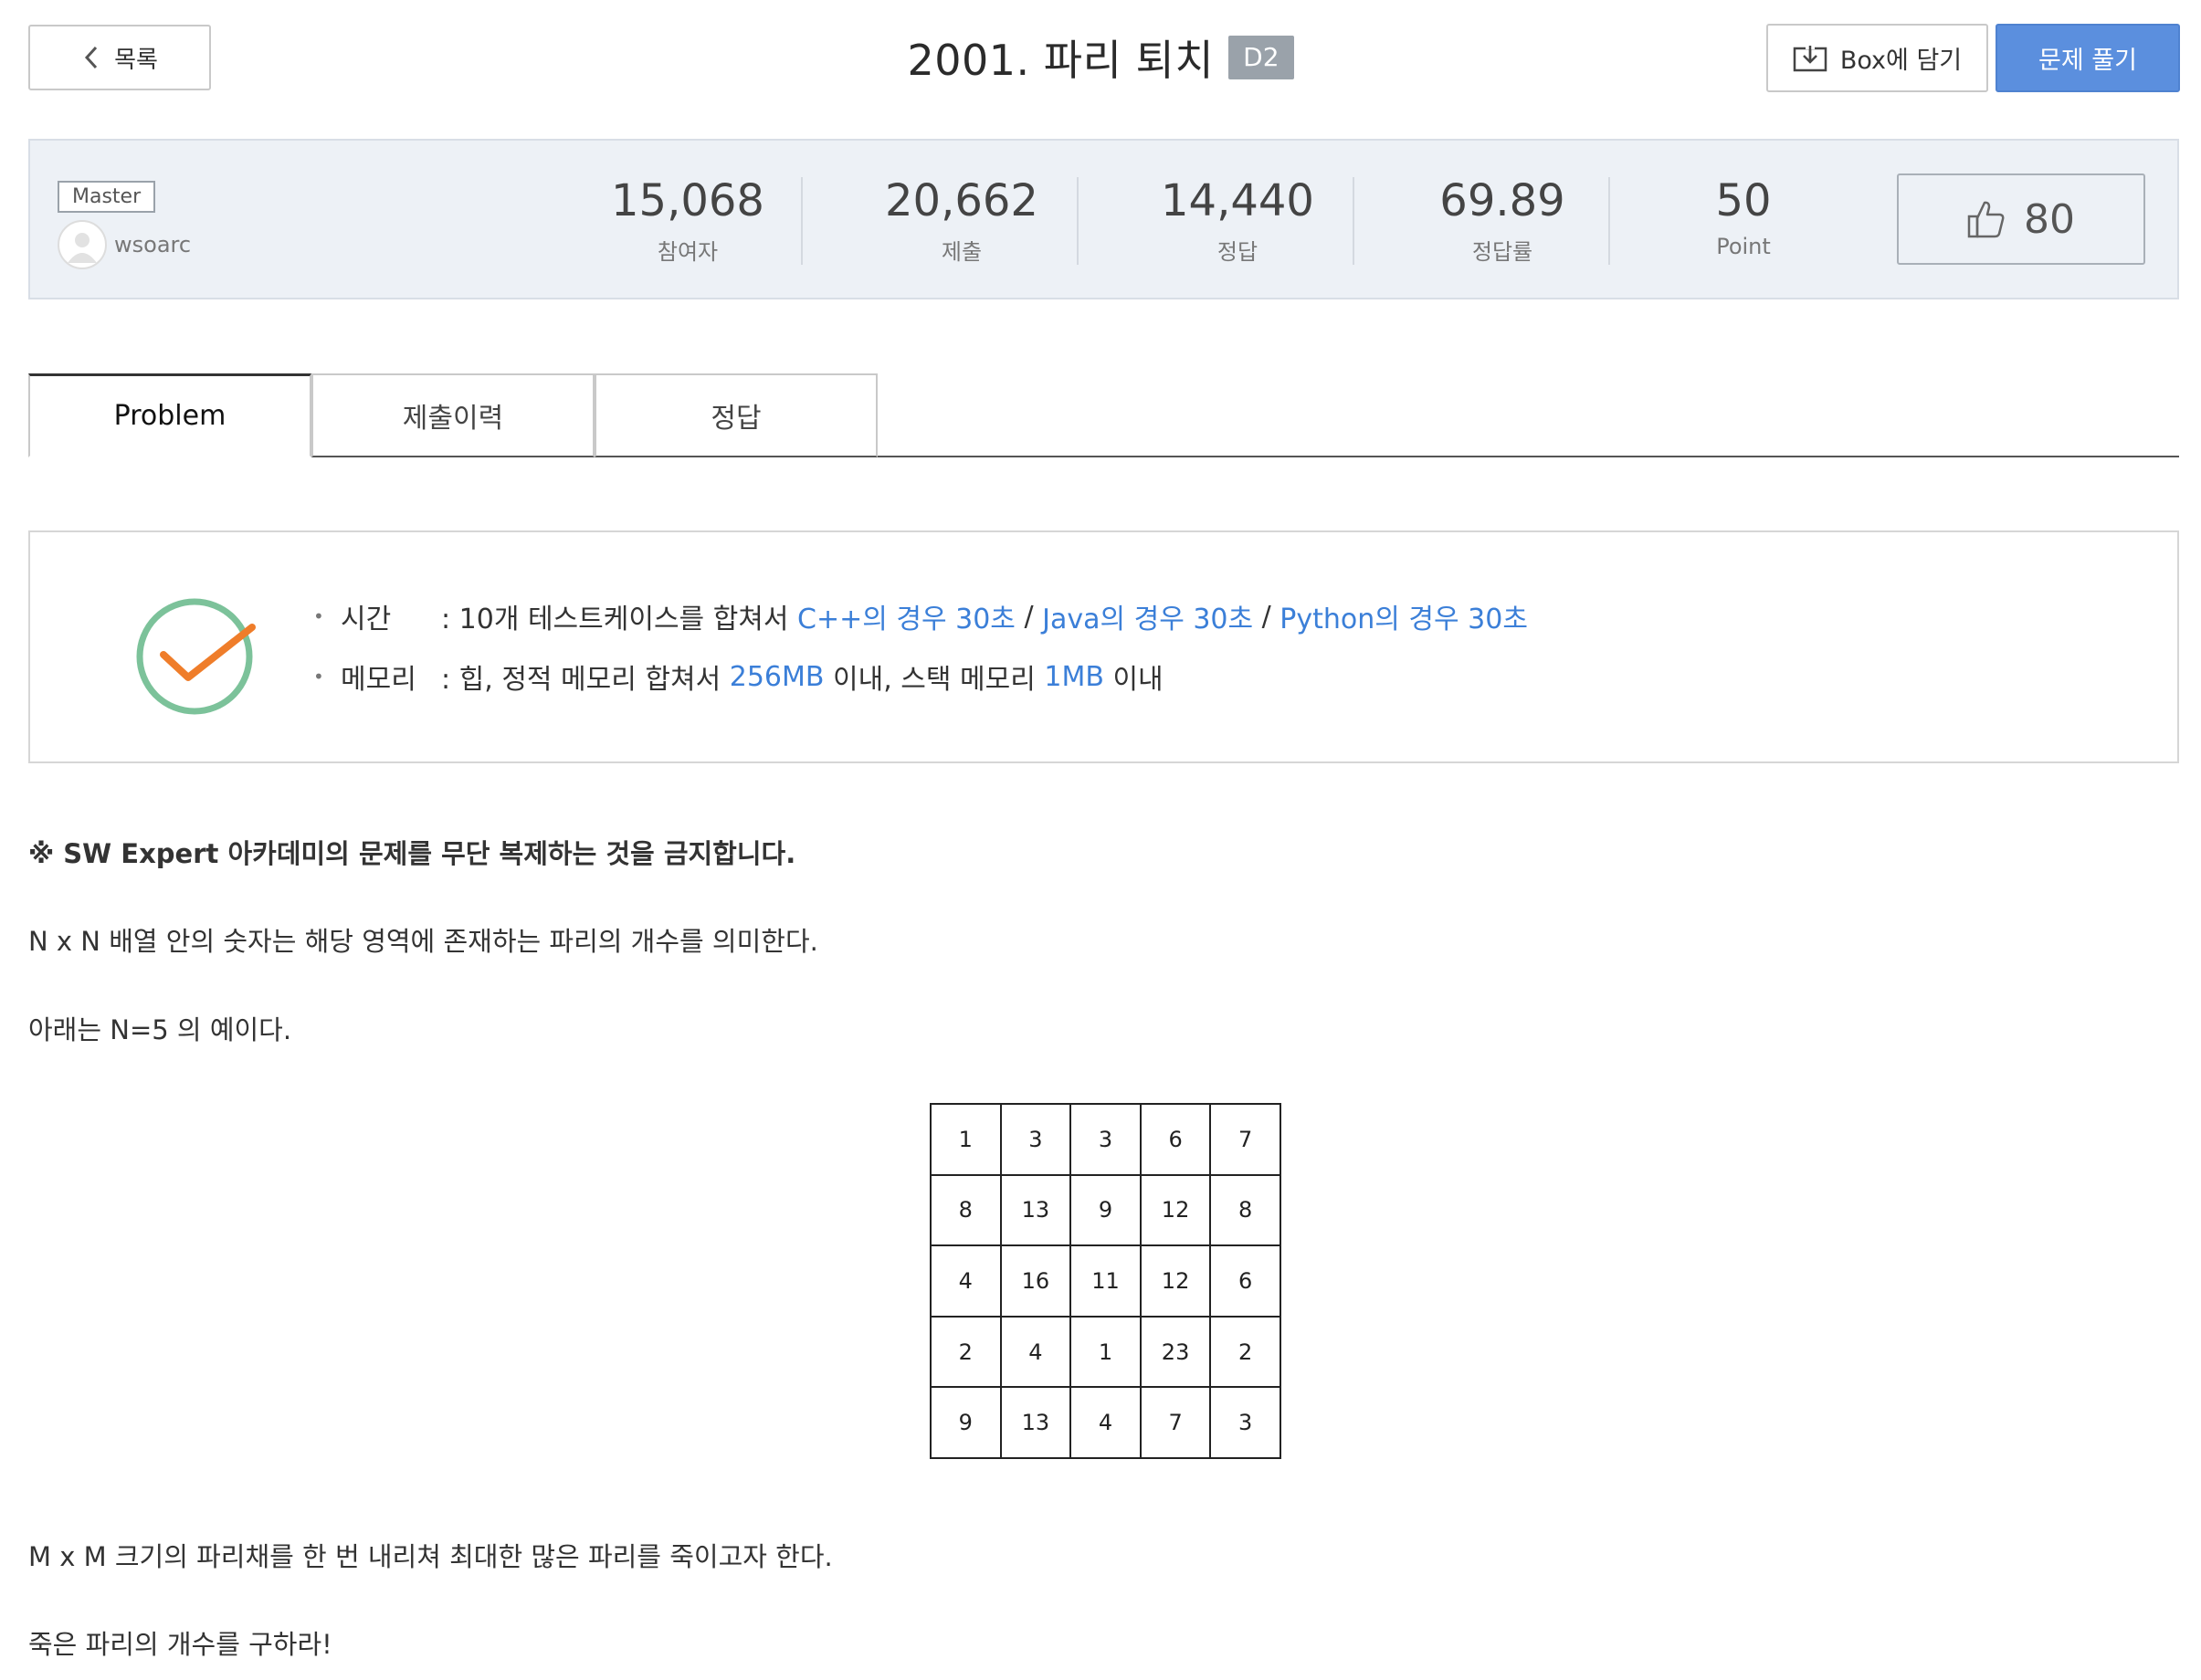 Image resolution: width=2201 pixels, height=1680 pixels. I want to click on avatar, so click(82, 245).